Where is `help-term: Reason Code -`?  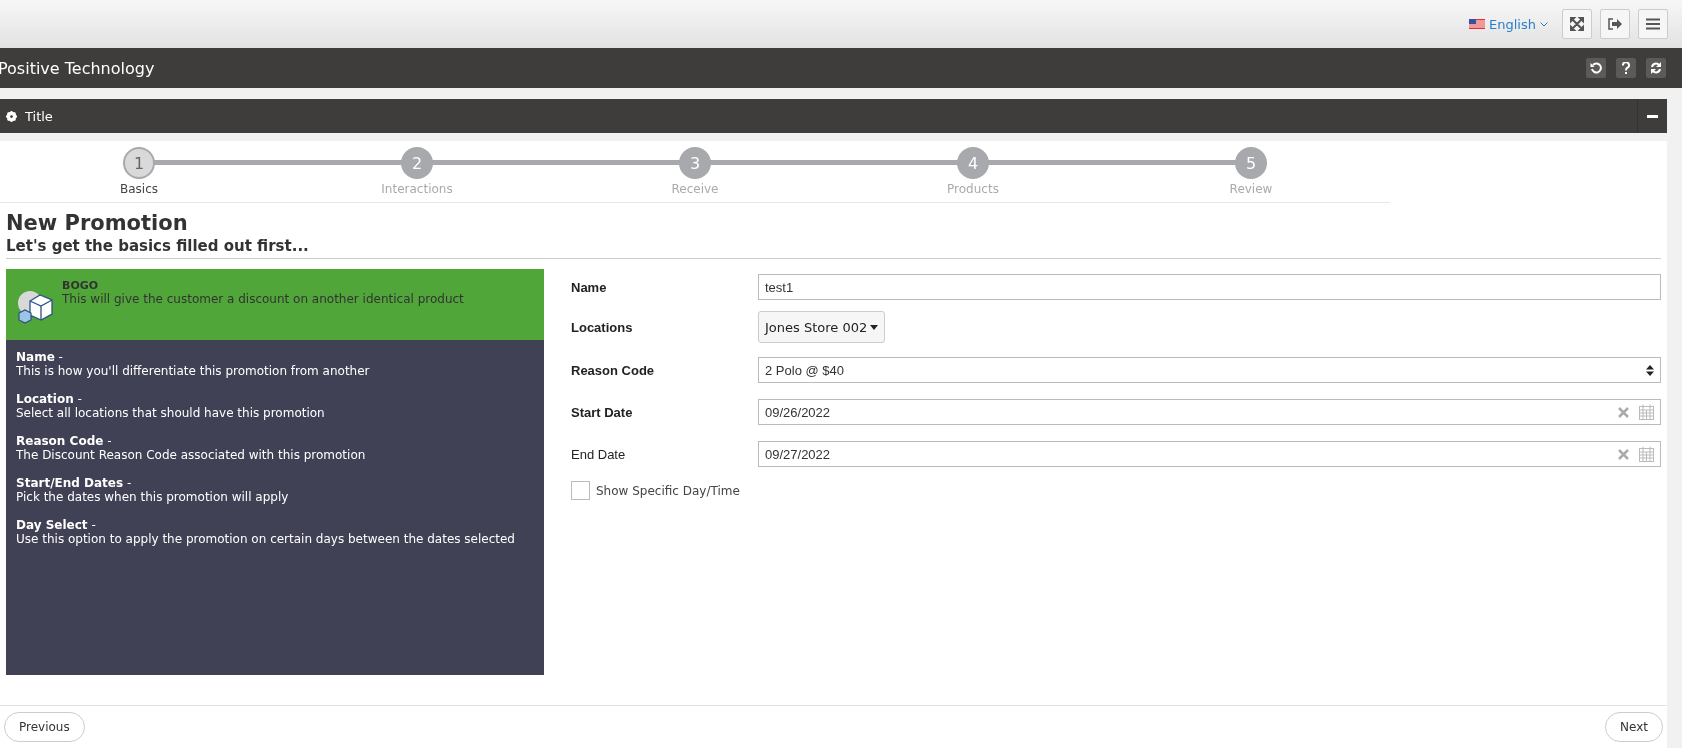 help-term: Reason Code - is located at coordinates (64, 441).